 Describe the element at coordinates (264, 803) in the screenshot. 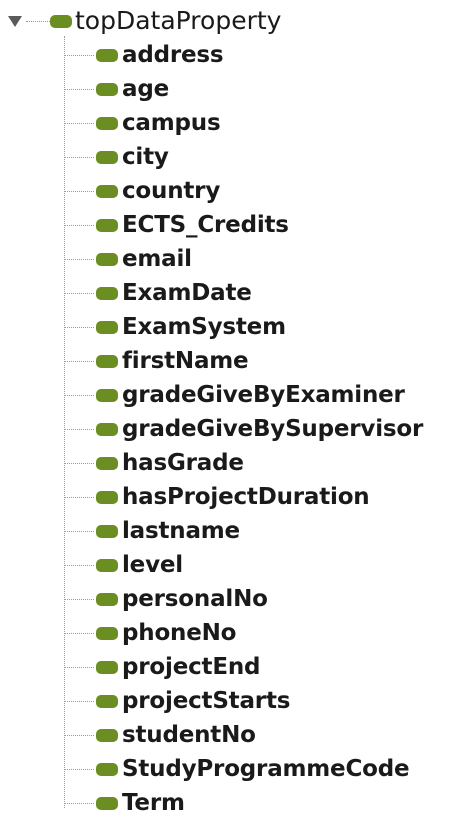

I see `tree-node-item: Term` at that location.